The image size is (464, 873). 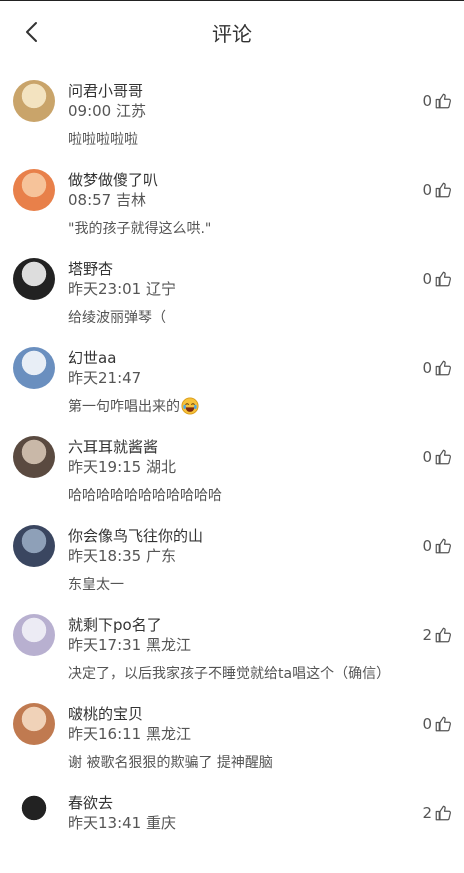 I want to click on comment-text: 啦啦啦啦啦, so click(x=103, y=139).